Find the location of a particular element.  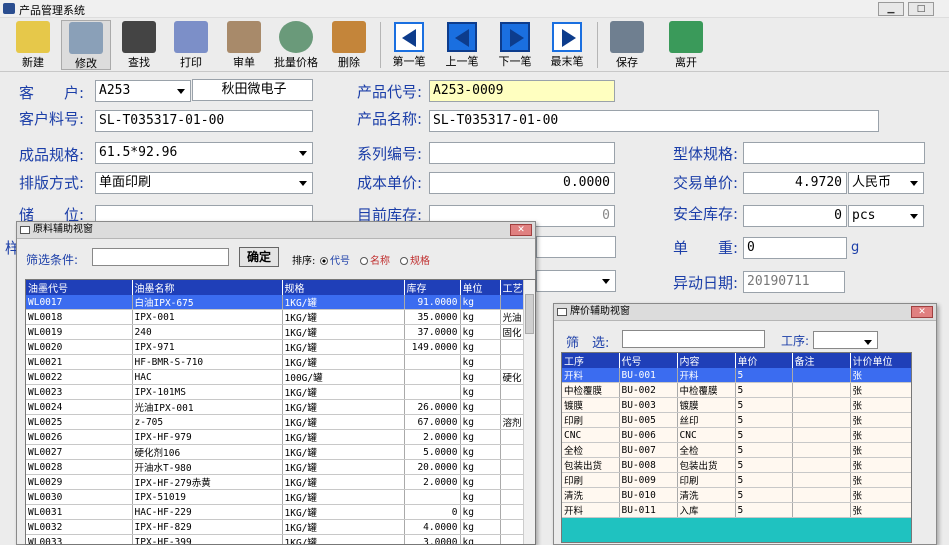

price-row: 全检 BU-007 全检 5 张 is located at coordinates (736, 450).